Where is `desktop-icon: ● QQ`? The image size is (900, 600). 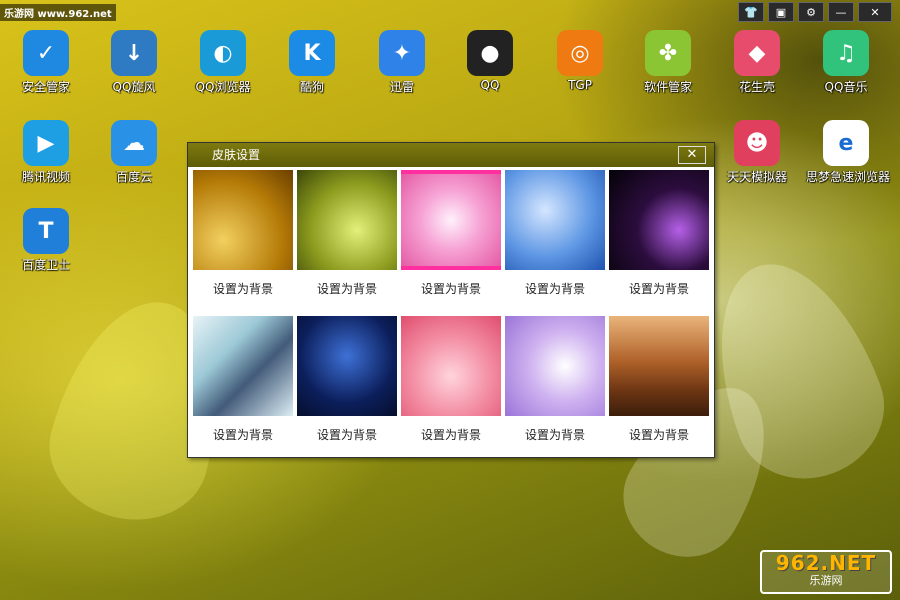
desktop-icon: ● QQ is located at coordinates (490, 61).